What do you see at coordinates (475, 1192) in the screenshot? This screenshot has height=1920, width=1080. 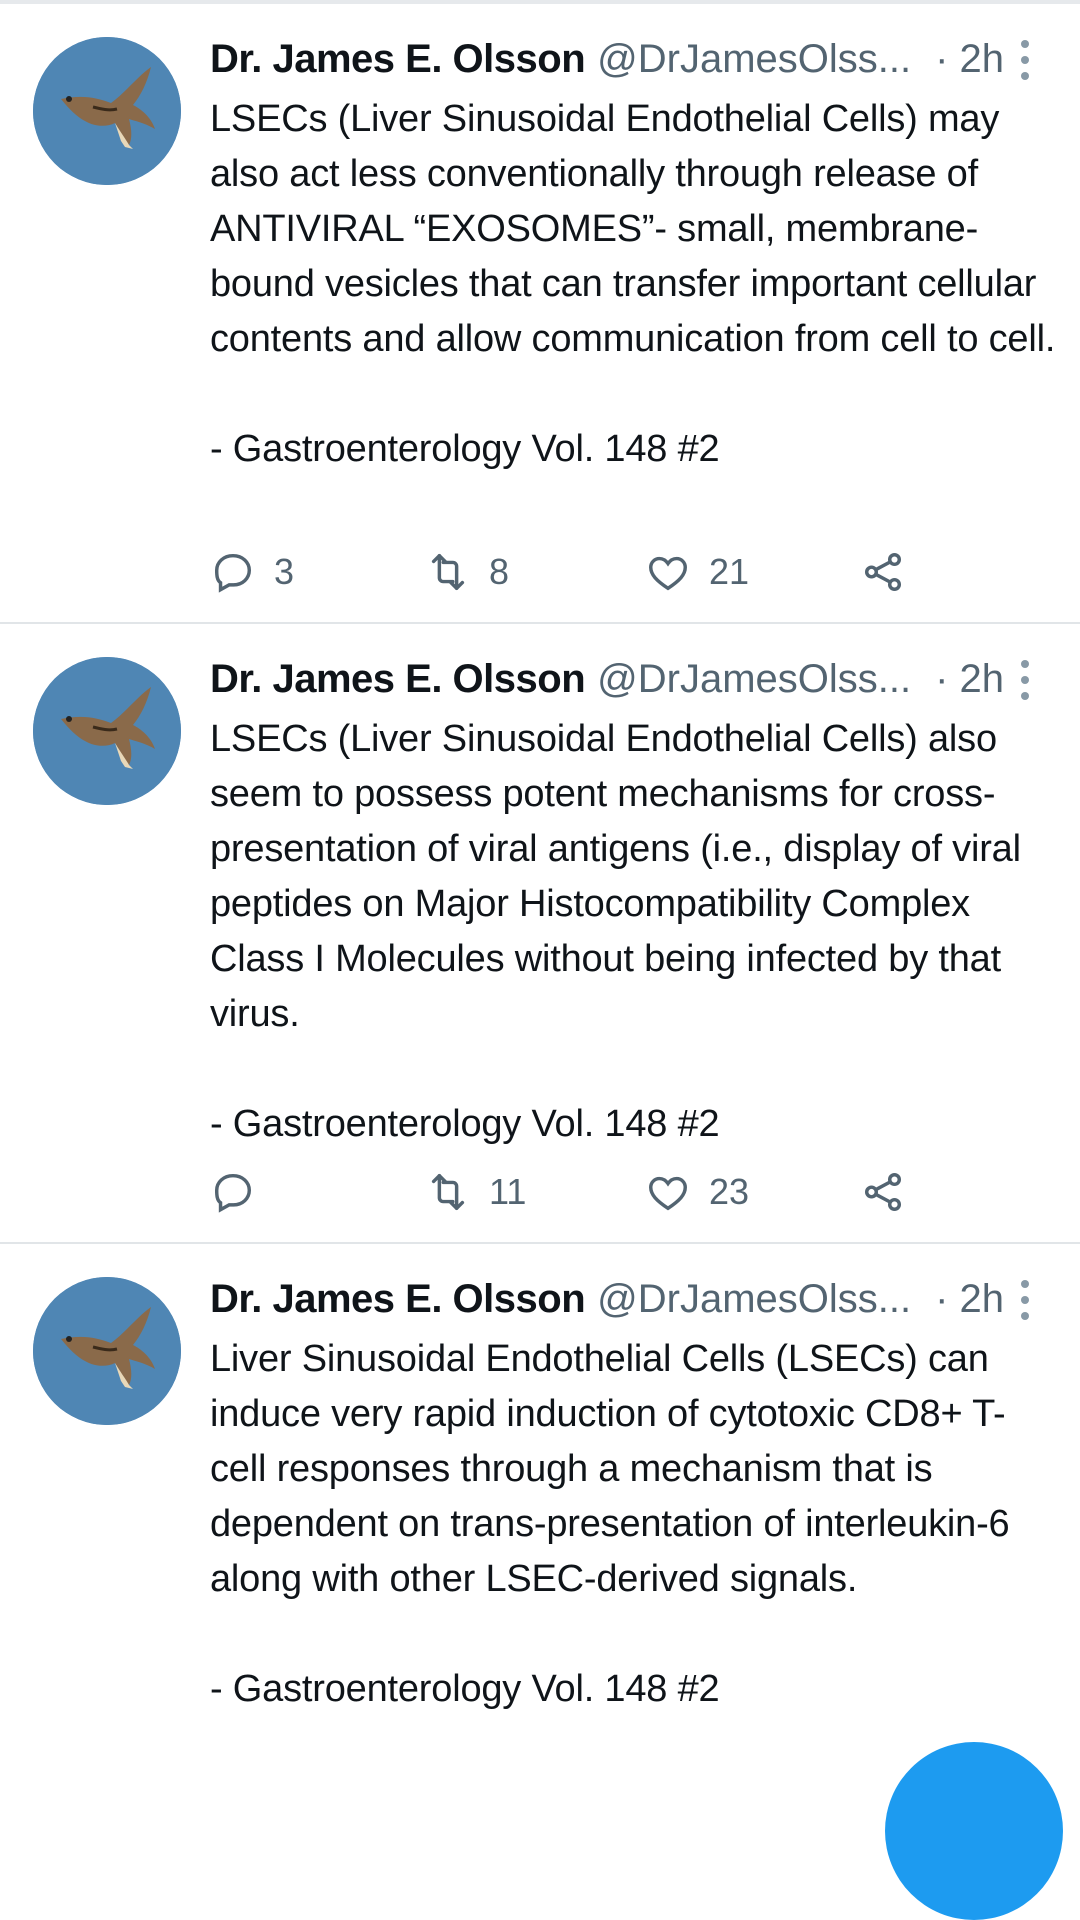 I see `retweet-button: 11` at bounding box center [475, 1192].